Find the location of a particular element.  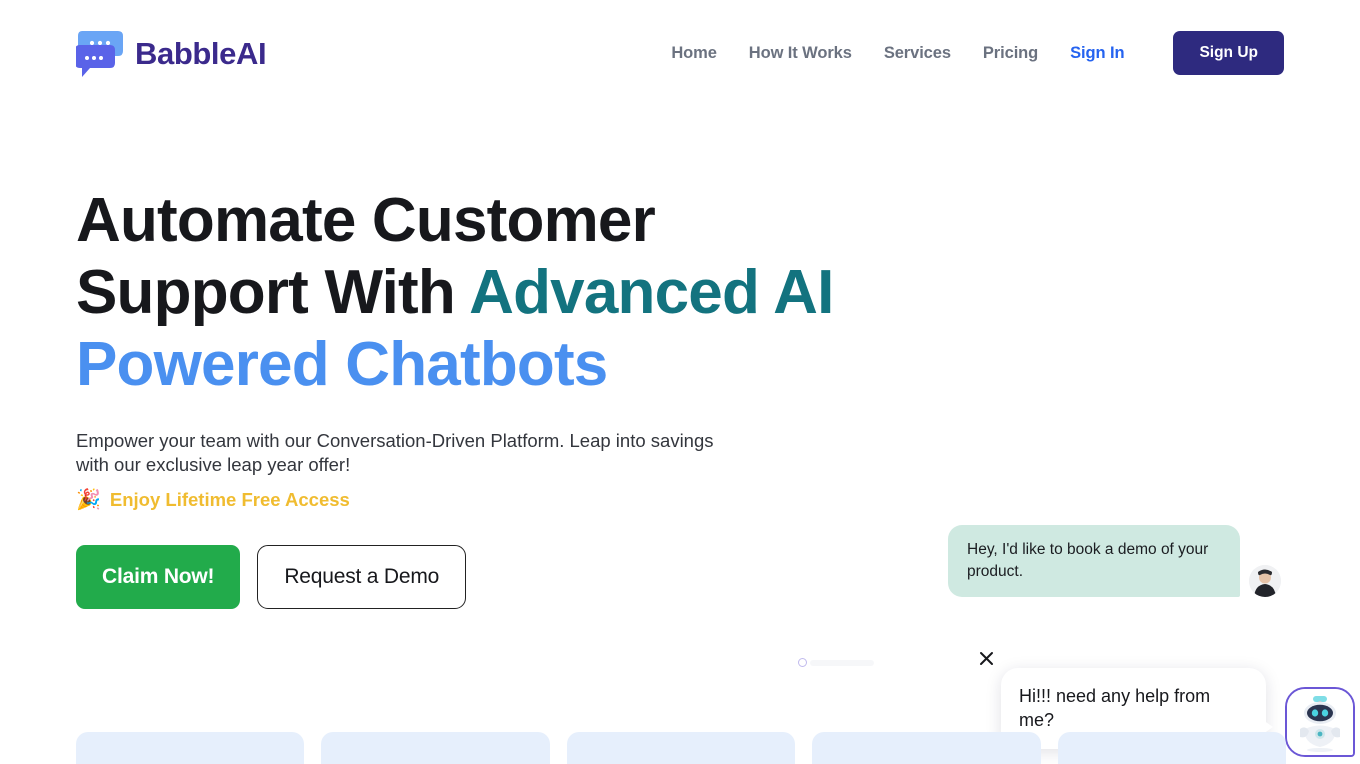

nav-link-pricing: Pricing is located at coordinates (1010, 53).